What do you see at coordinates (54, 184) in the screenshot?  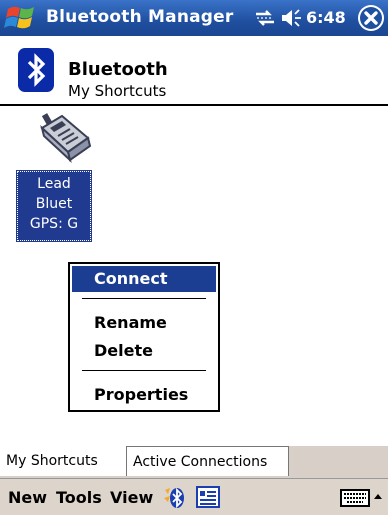 I see `shortcut-label-line: Lead` at bounding box center [54, 184].